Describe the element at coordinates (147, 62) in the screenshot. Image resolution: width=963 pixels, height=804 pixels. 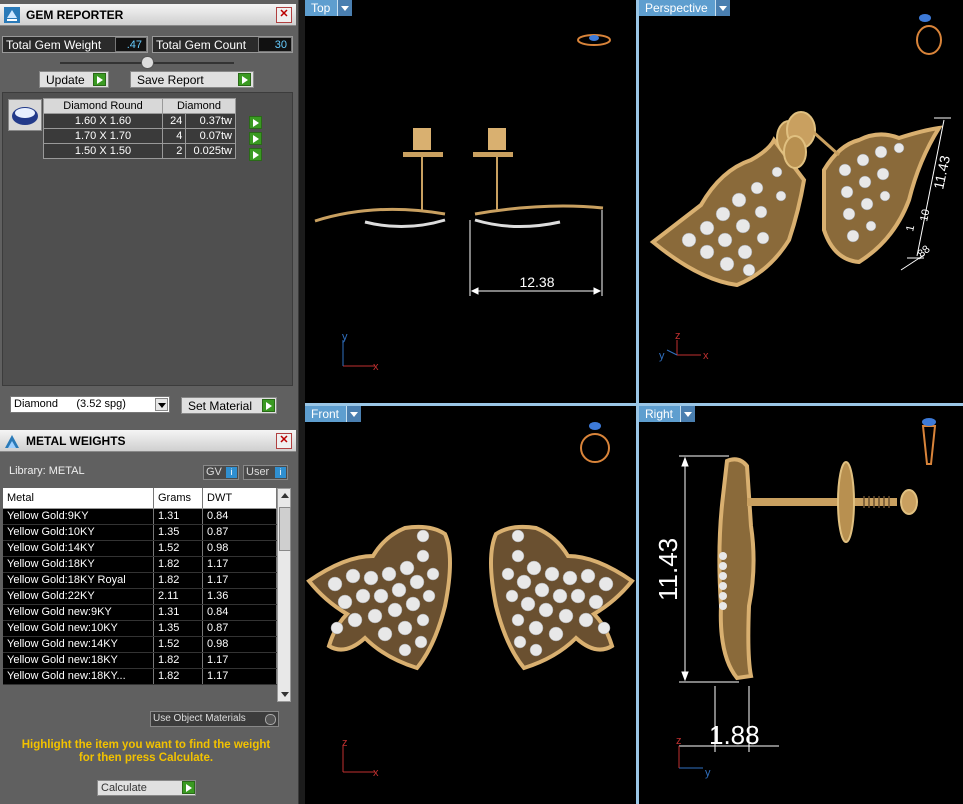
I see `slider-knob` at that location.